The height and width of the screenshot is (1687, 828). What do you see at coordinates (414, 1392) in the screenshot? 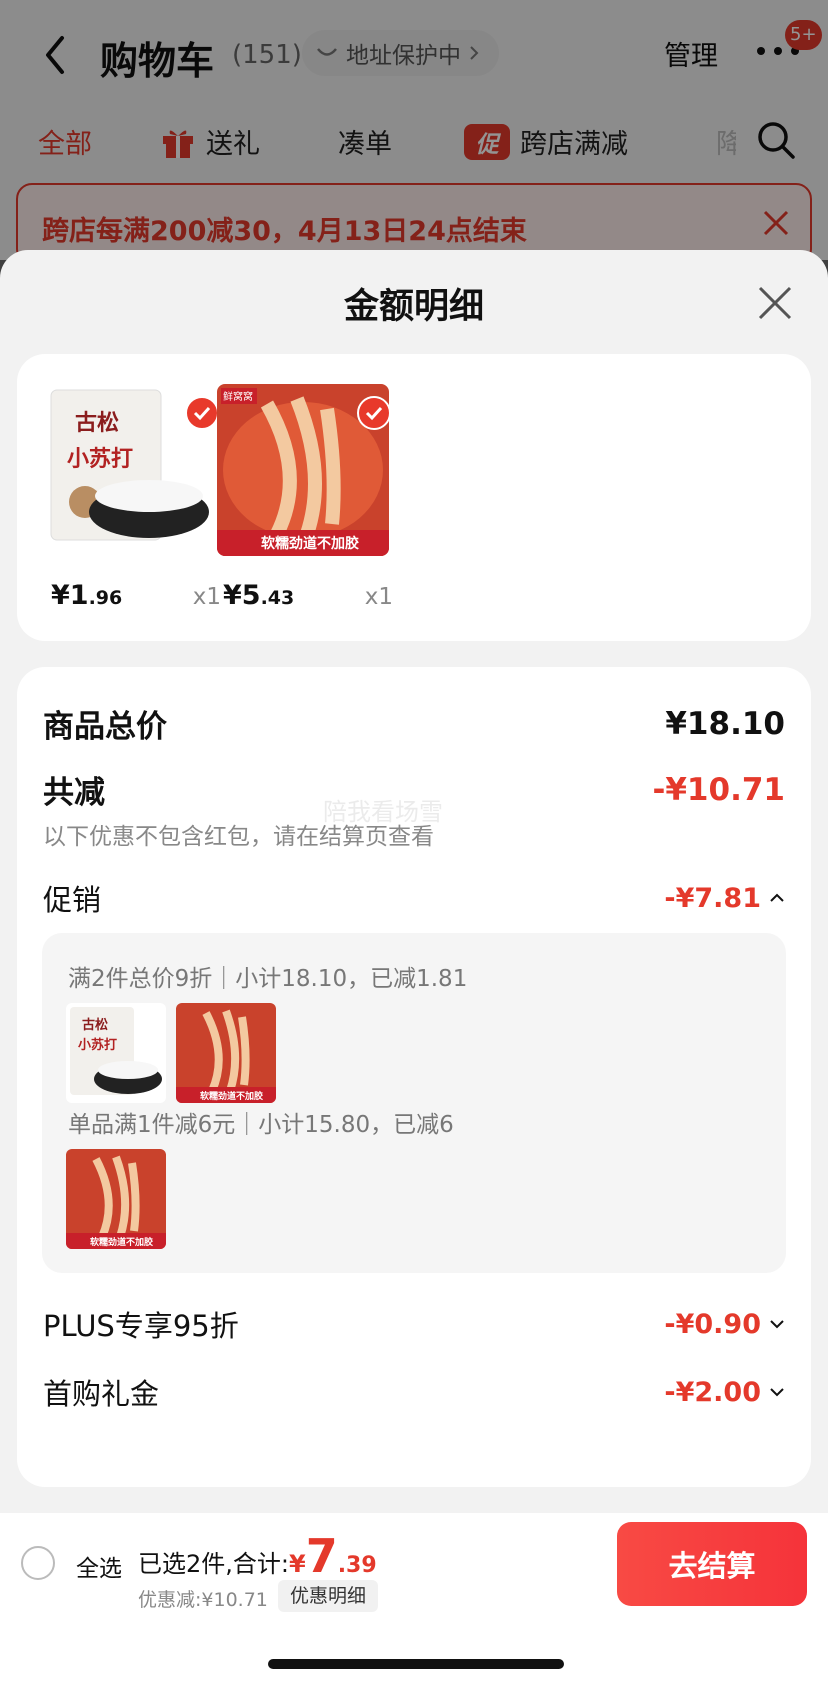
I see `first-purchase-row: 首购礼金 -¥2.00` at bounding box center [414, 1392].